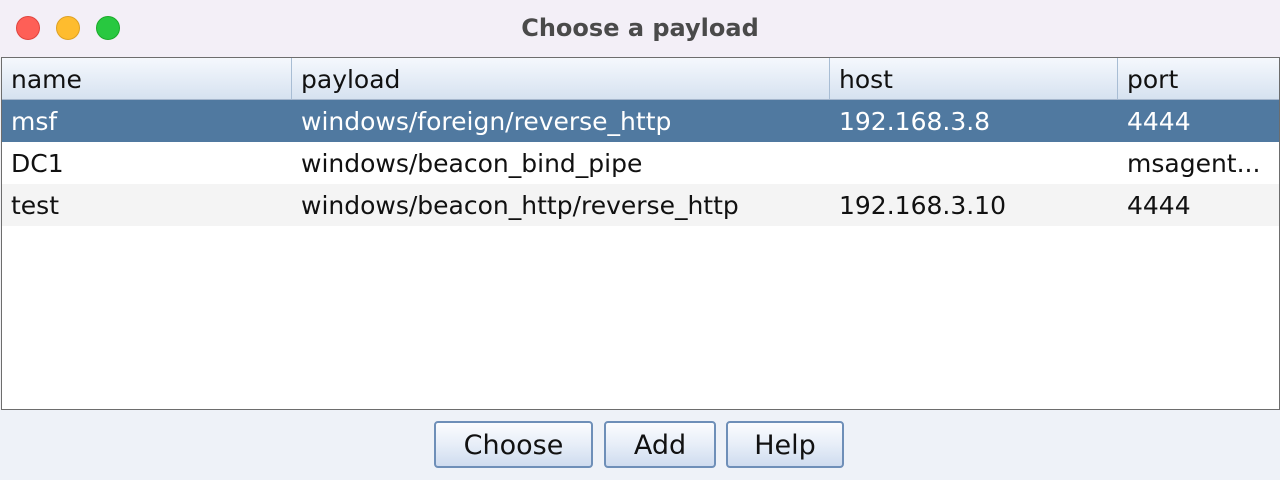 The height and width of the screenshot is (480, 1280). What do you see at coordinates (28, 28) in the screenshot?
I see `close-window-button` at bounding box center [28, 28].